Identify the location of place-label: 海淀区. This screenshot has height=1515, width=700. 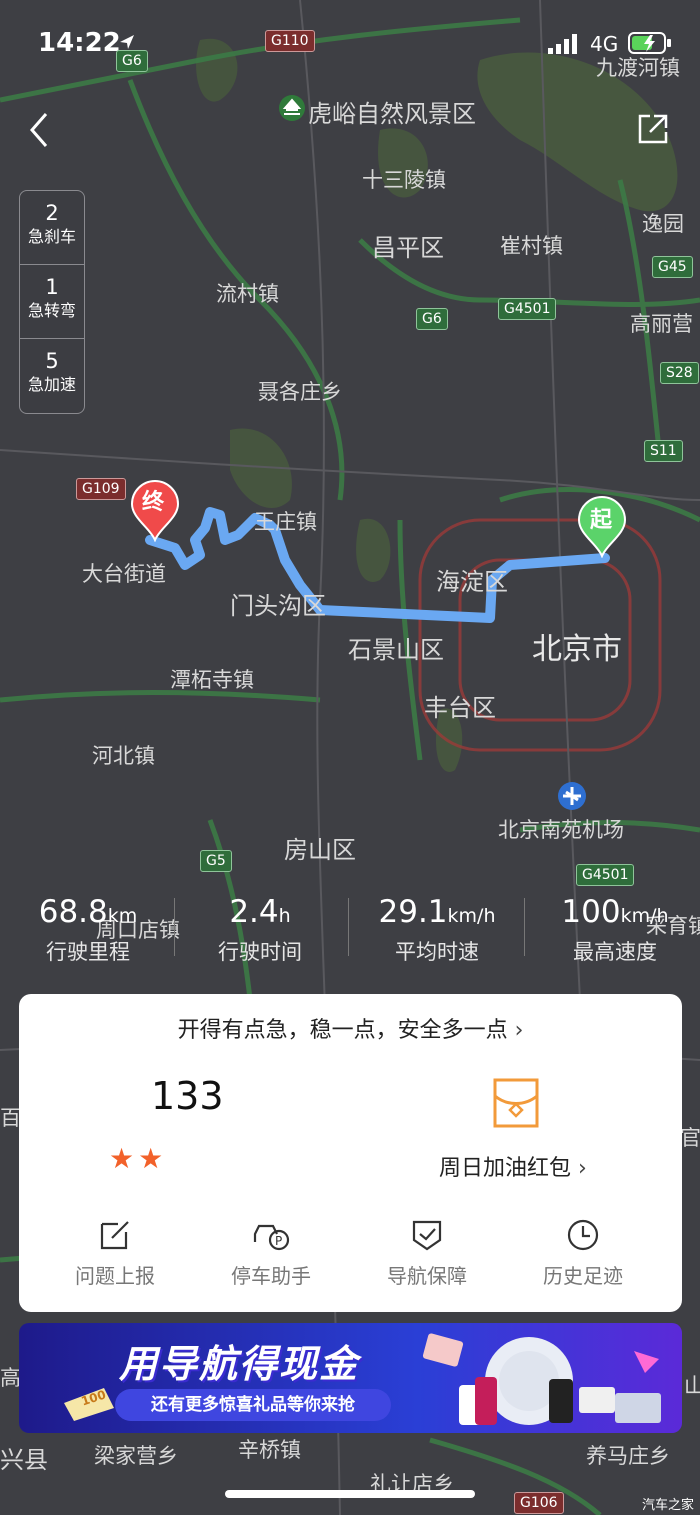
(472, 582).